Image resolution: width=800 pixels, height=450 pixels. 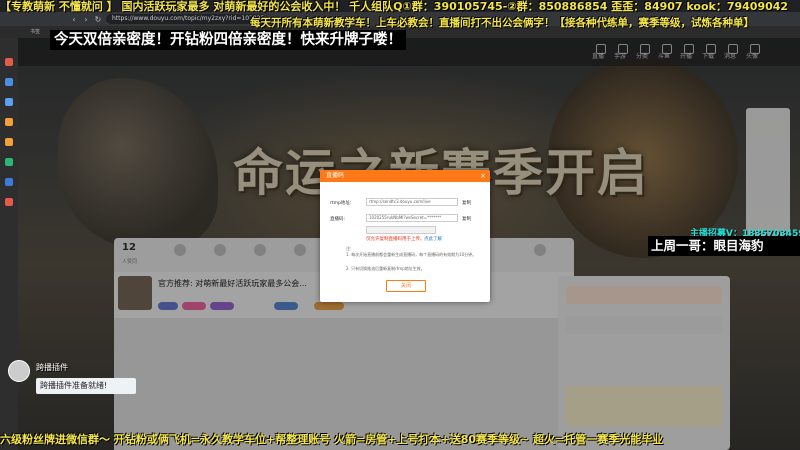 What do you see at coordinates (341, 203) in the screenshot?
I see `rtmp-label: rtmp地址:` at bounding box center [341, 203].